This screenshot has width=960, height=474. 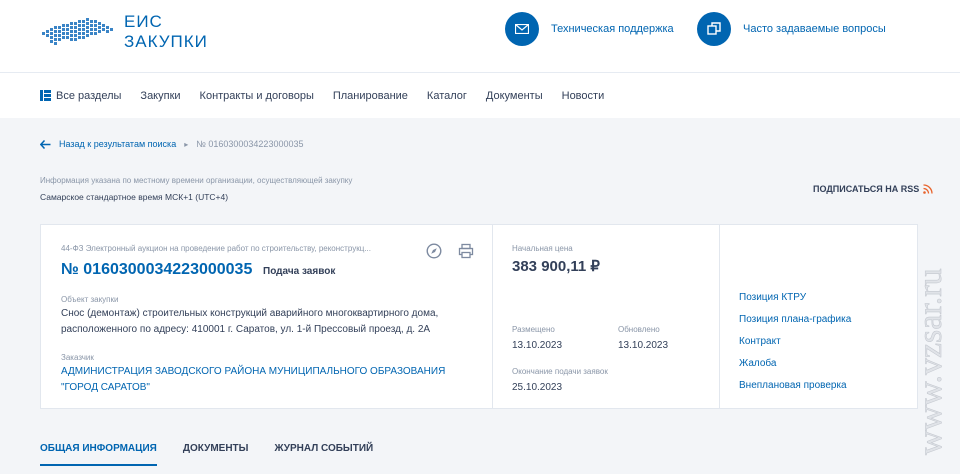 I want to click on support-label: Техническая поддержка, so click(x=612, y=29).